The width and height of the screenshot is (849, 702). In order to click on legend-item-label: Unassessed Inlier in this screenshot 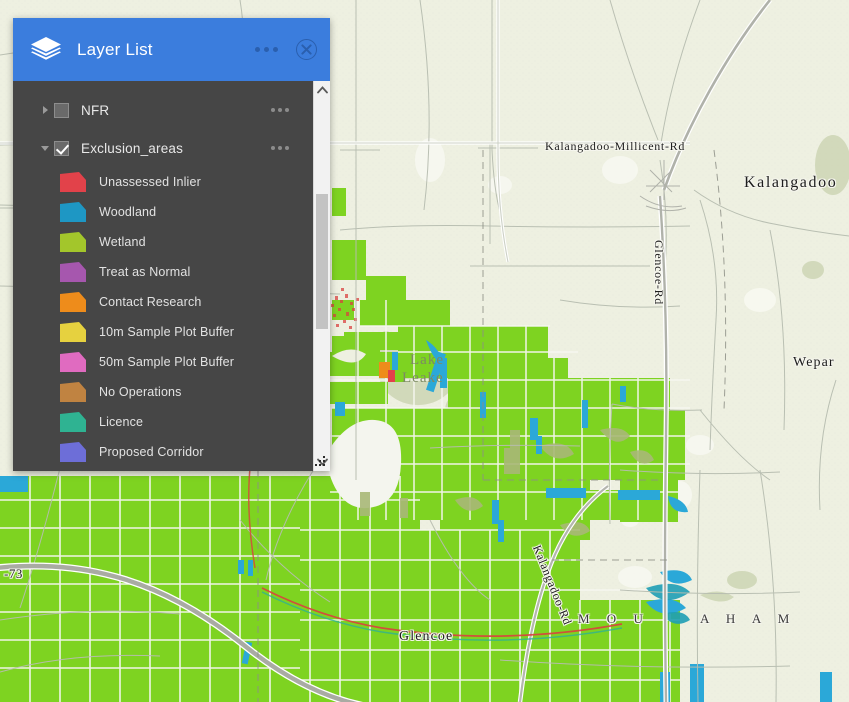, I will do `click(150, 182)`.